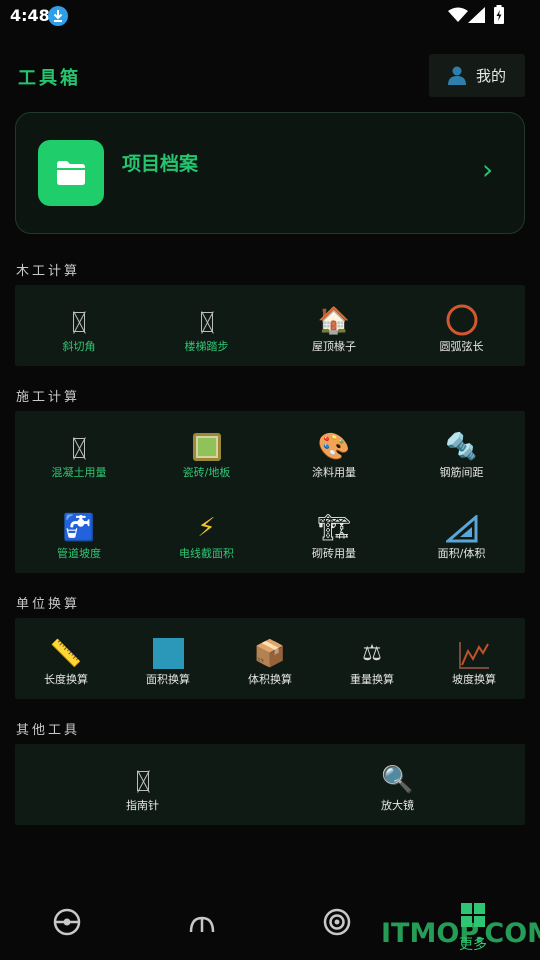  What do you see at coordinates (460, 933) in the screenshot?
I see `watermark: ITMOP.COM` at bounding box center [460, 933].